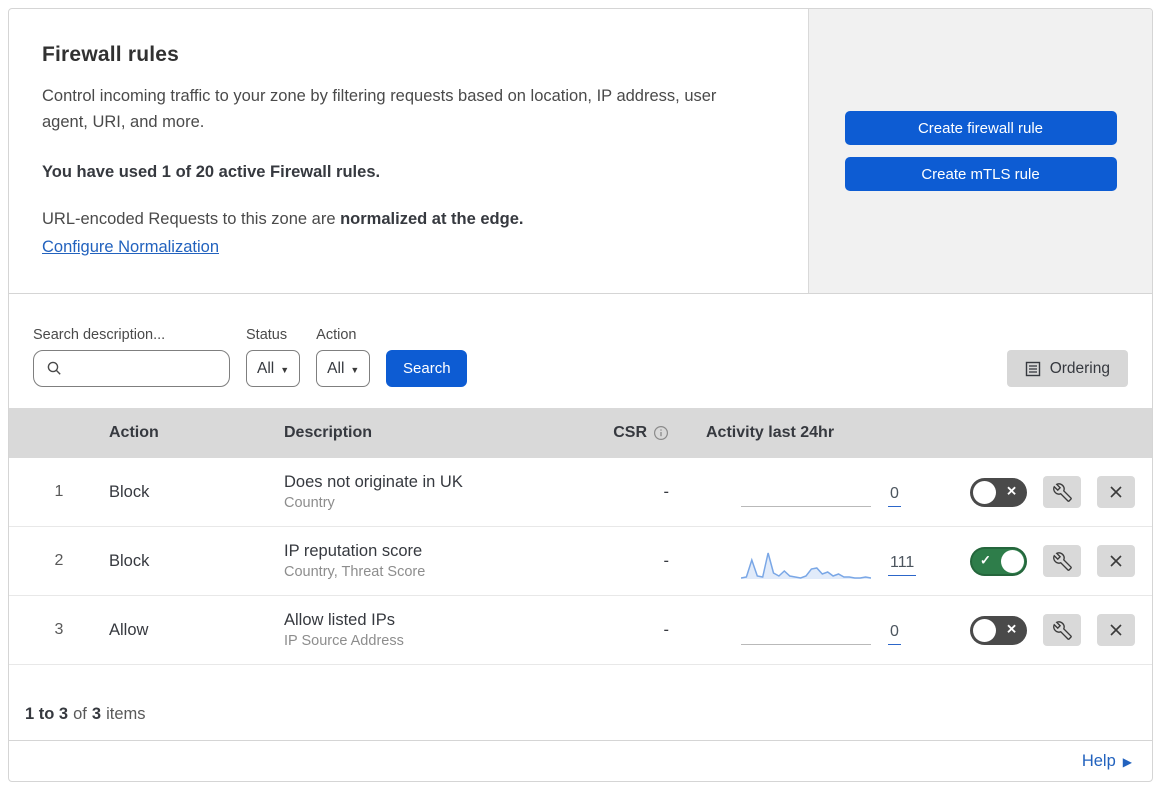 The image size is (1161, 791). What do you see at coordinates (980, 174) in the screenshot?
I see `create-mtls-rule-button: Create mTLS rule` at bounding box center [980, 174].